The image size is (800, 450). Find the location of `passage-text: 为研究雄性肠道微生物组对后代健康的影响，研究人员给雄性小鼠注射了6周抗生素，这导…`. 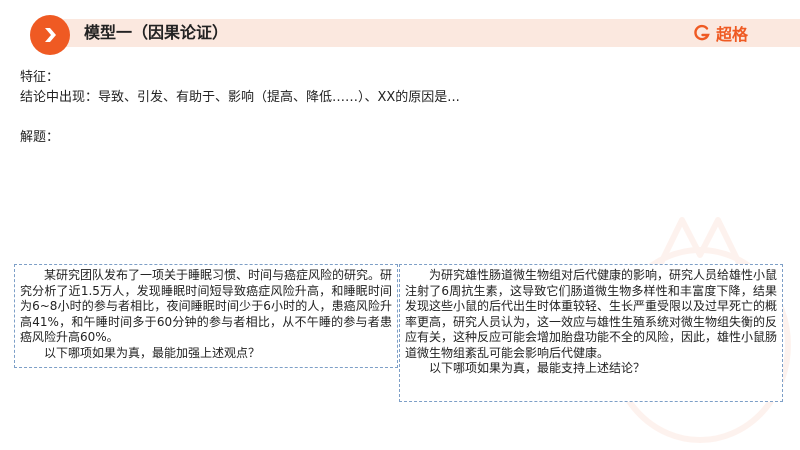

passage-text: 为研究雄性肠道微生物组对后代健康的影响，研究人员给雄性小鼠注射了6周抗生素，这导… is located at coordinates (591, 314).